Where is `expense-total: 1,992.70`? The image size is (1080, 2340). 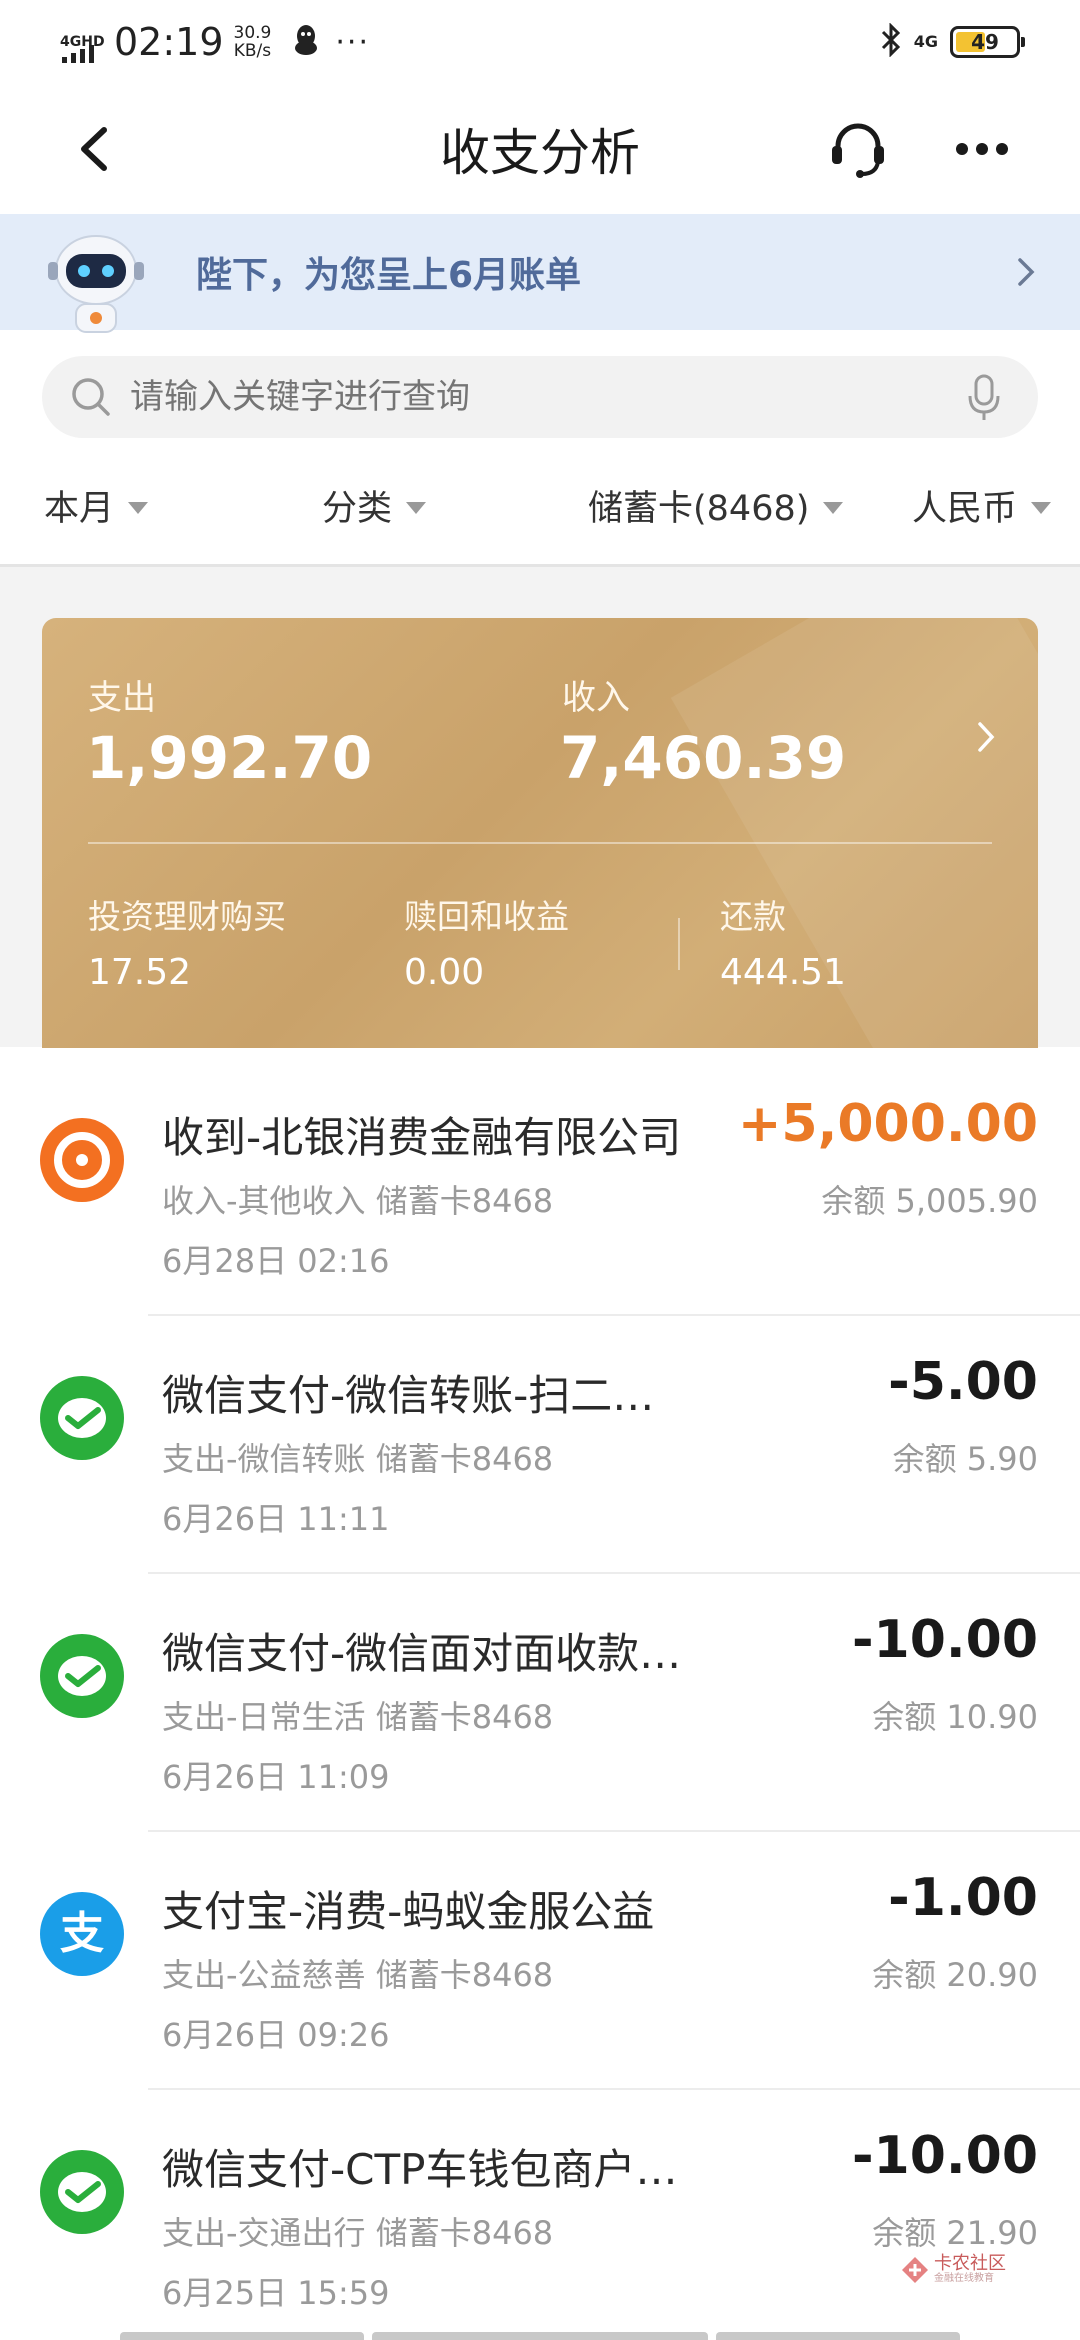
expense-total: 1,992.70 is located at coordinates (229, 758).